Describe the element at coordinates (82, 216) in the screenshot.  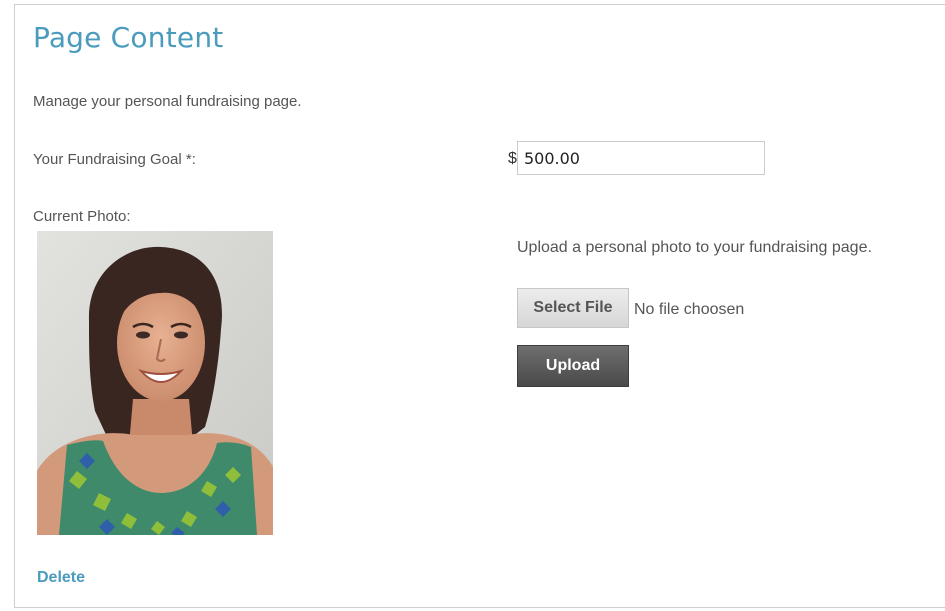
I see `current-photo-label: Current Photo:` at that location.